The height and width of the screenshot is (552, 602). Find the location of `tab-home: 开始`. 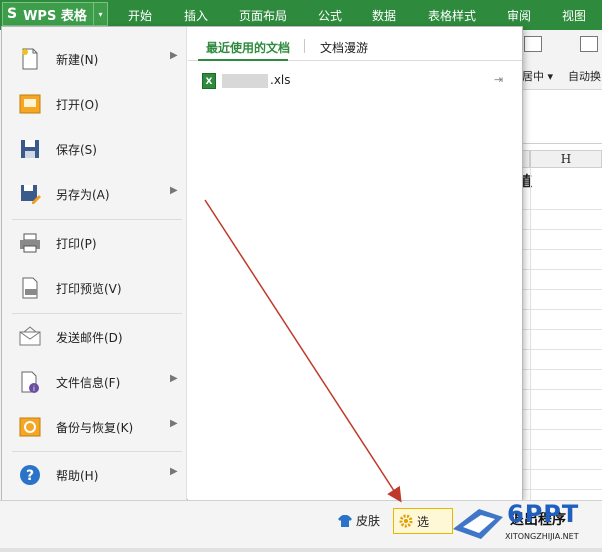

tab-home: 开始 is located at coordinates (140, 15).